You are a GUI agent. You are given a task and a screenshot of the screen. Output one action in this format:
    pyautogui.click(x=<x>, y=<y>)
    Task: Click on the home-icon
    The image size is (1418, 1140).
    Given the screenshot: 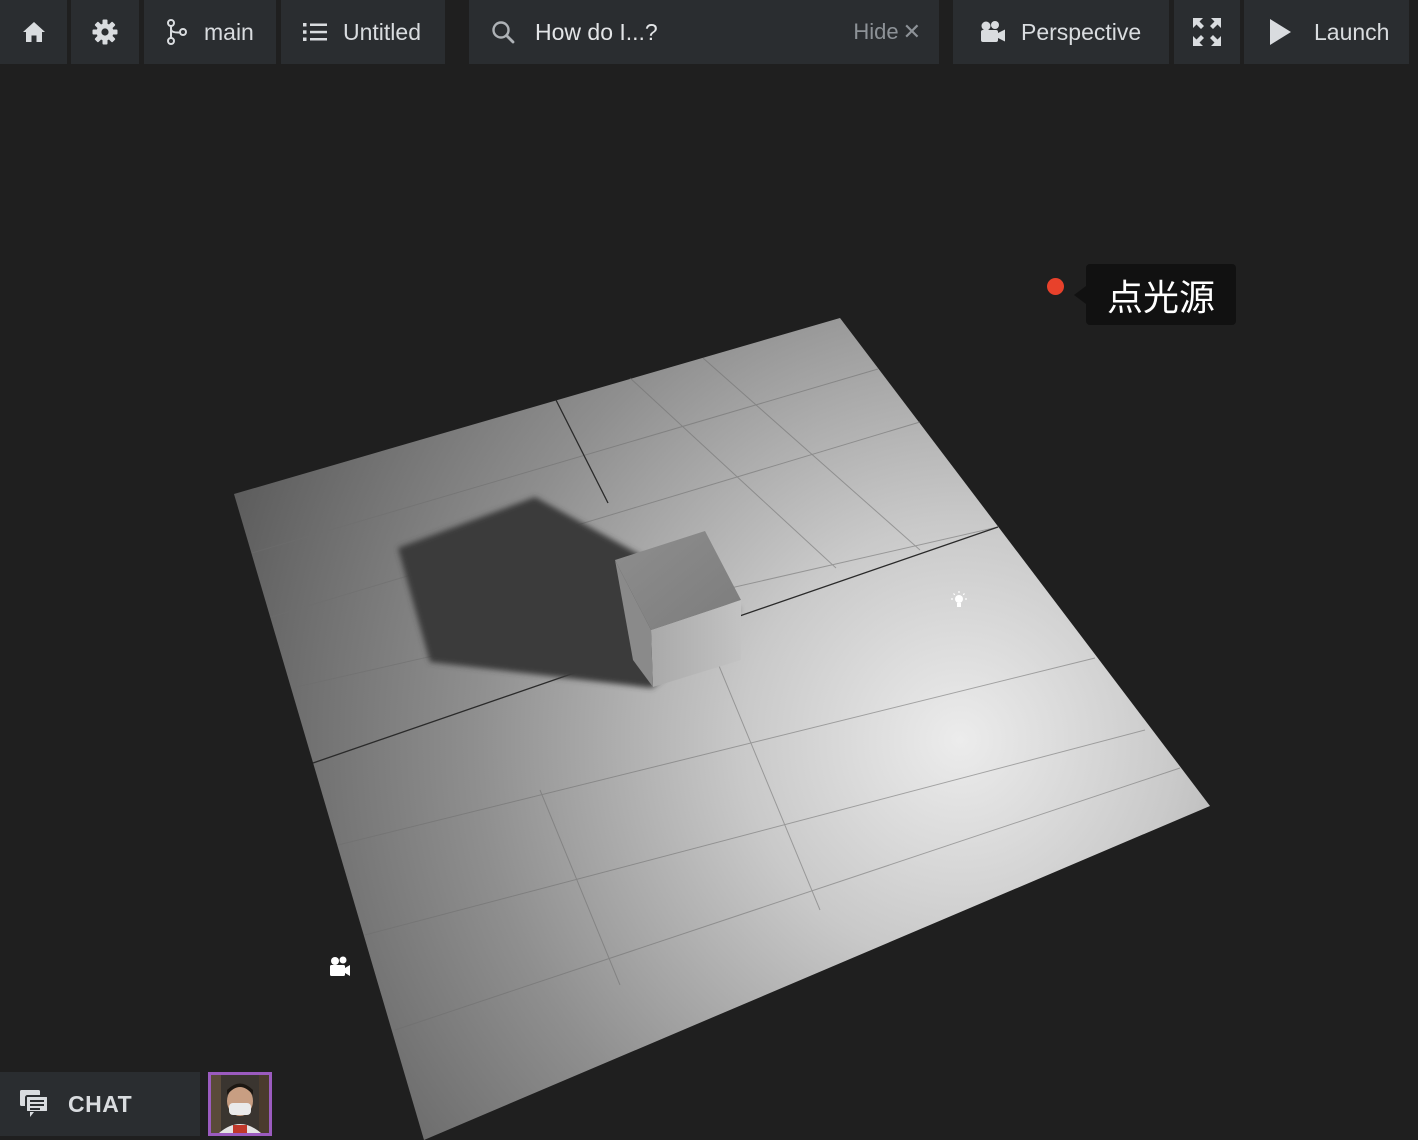 What is the action you would take?
    pyautogui.click(x=33, y=32)
    